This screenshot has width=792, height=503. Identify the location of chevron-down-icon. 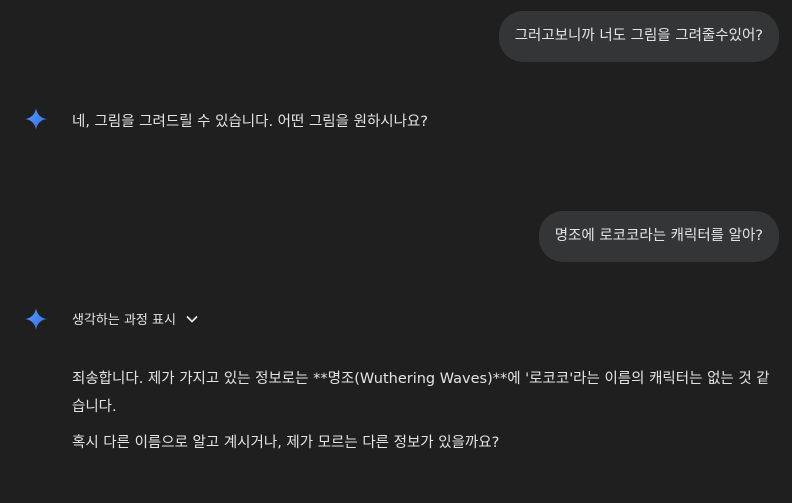
(192, 318).